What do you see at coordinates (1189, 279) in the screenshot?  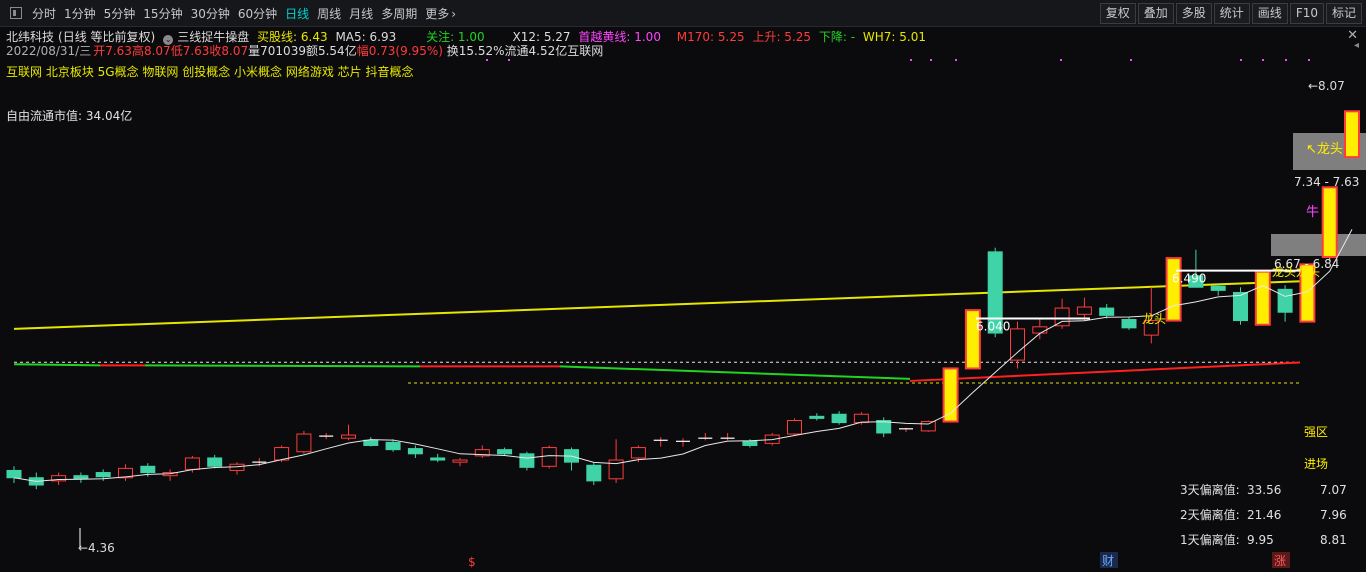 I see `level-6490-label: 6.490` at bounding box center [1189, 279].